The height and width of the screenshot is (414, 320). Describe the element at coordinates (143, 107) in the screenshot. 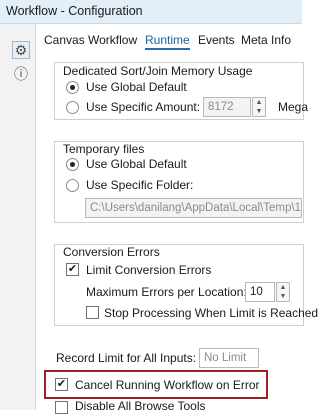

I see `sort-specific-label: Use Specific Amount:` at that location.